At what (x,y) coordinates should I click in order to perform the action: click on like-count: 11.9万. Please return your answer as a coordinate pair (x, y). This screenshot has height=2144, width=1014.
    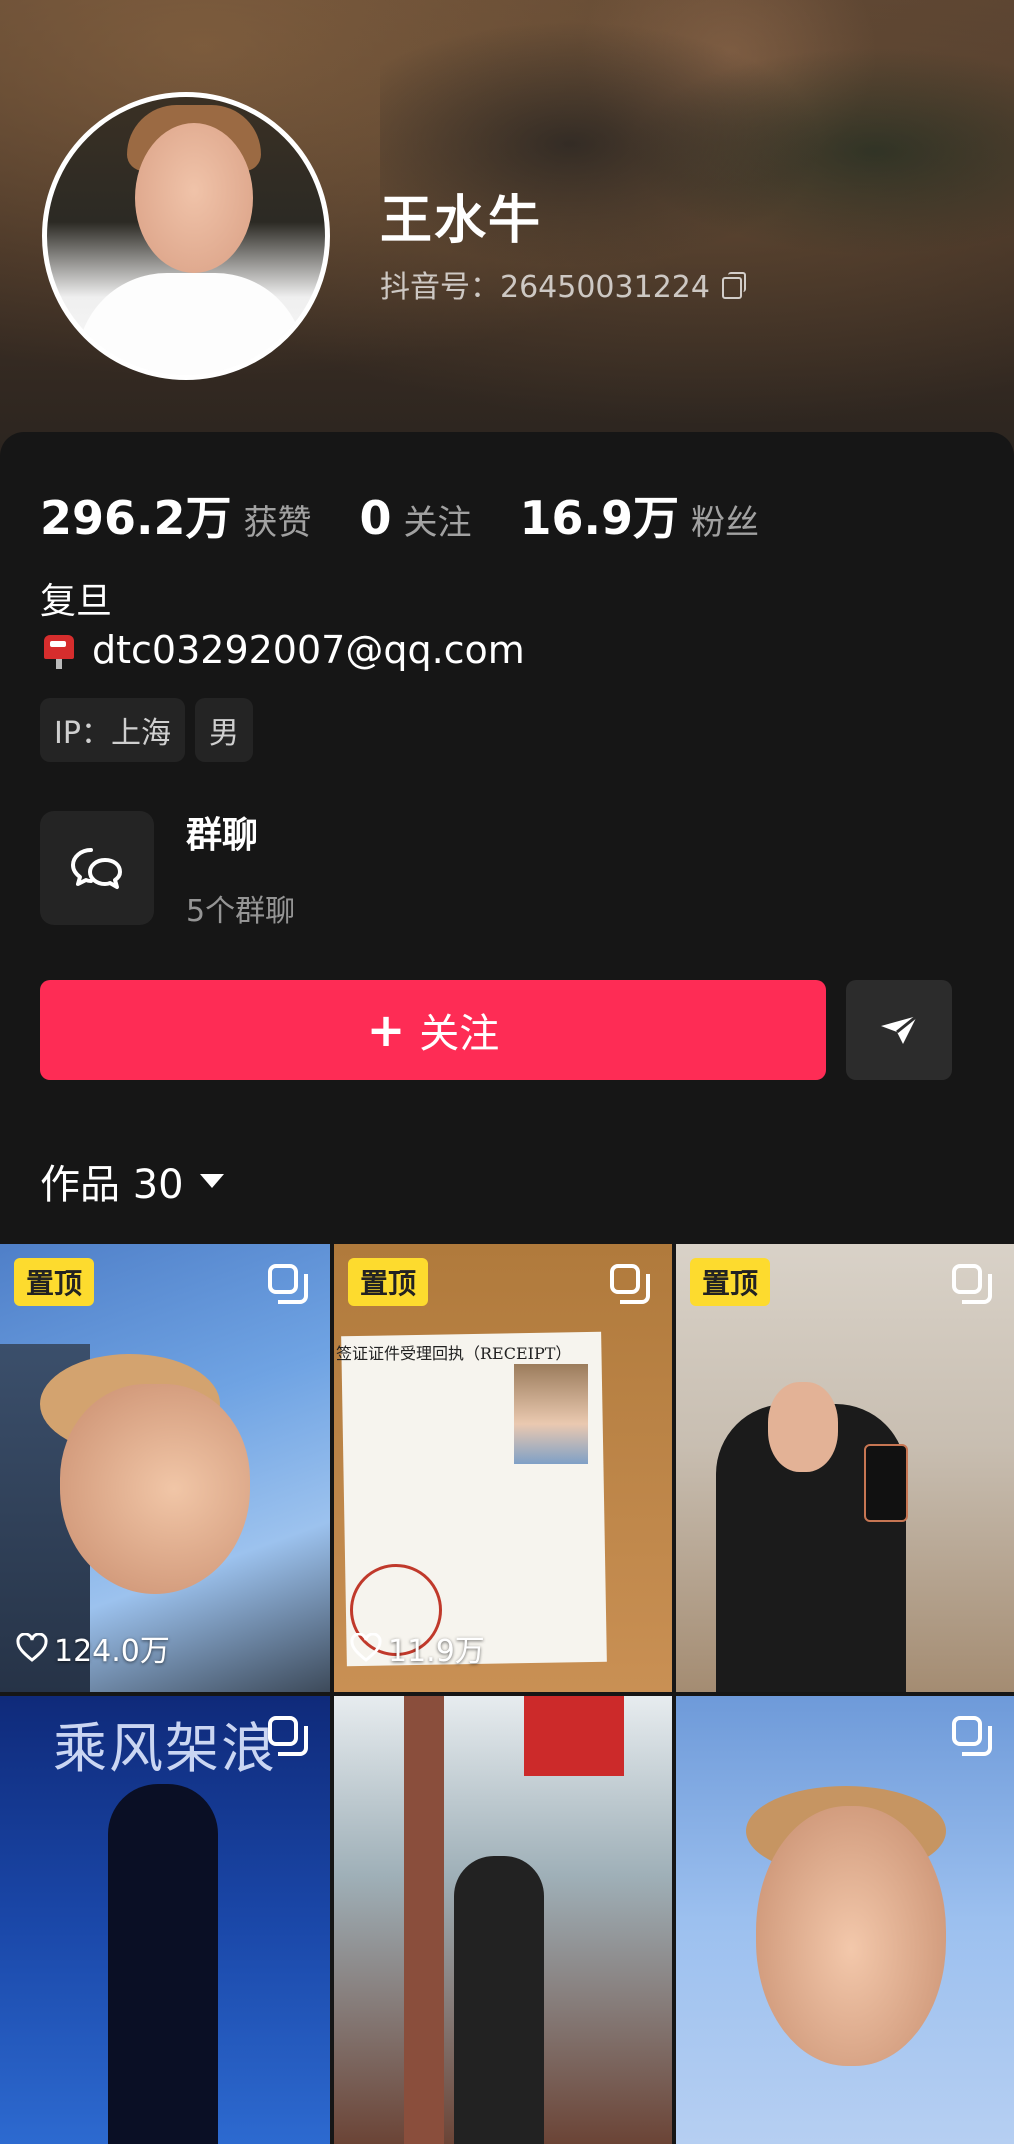
    Looking at the image, I should click on (417, 1648).